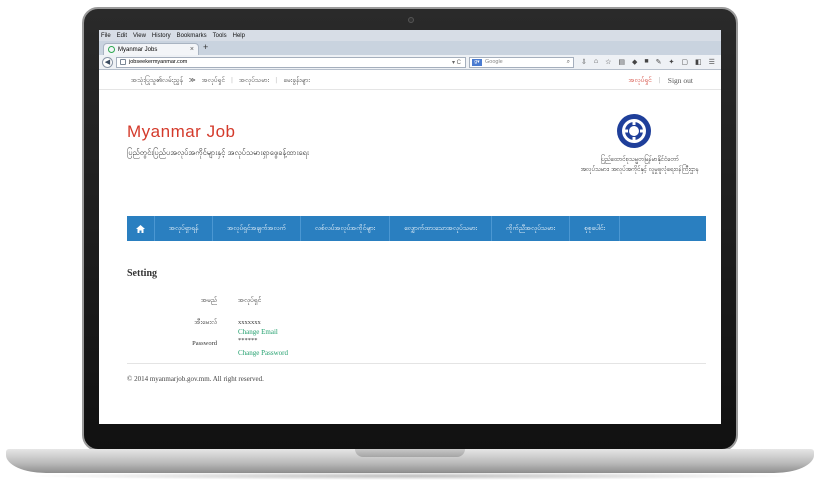 The image size is (820, 487). Describe the element at coordinates (659, 62) in the screenshot. I see `pen-icon: ✎` at that location.